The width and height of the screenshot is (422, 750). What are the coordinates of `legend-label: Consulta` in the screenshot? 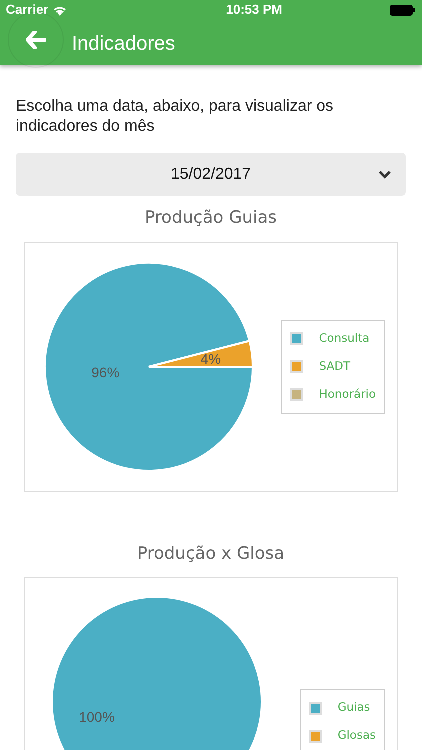 It's located at (344, 338).